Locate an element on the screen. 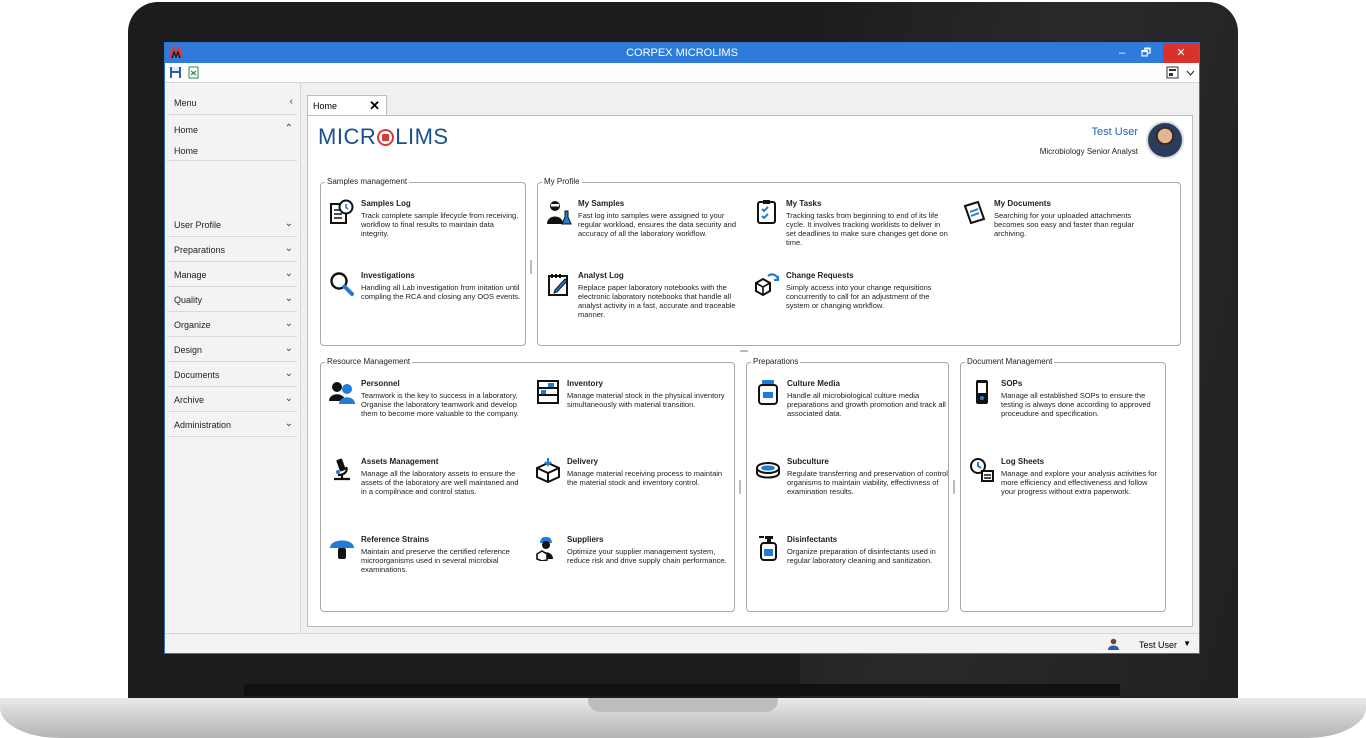 The width and height of the screenshot is (1366, 738). user-role: Microbiology Senior Analyst is located at coordinates (1088, 151).